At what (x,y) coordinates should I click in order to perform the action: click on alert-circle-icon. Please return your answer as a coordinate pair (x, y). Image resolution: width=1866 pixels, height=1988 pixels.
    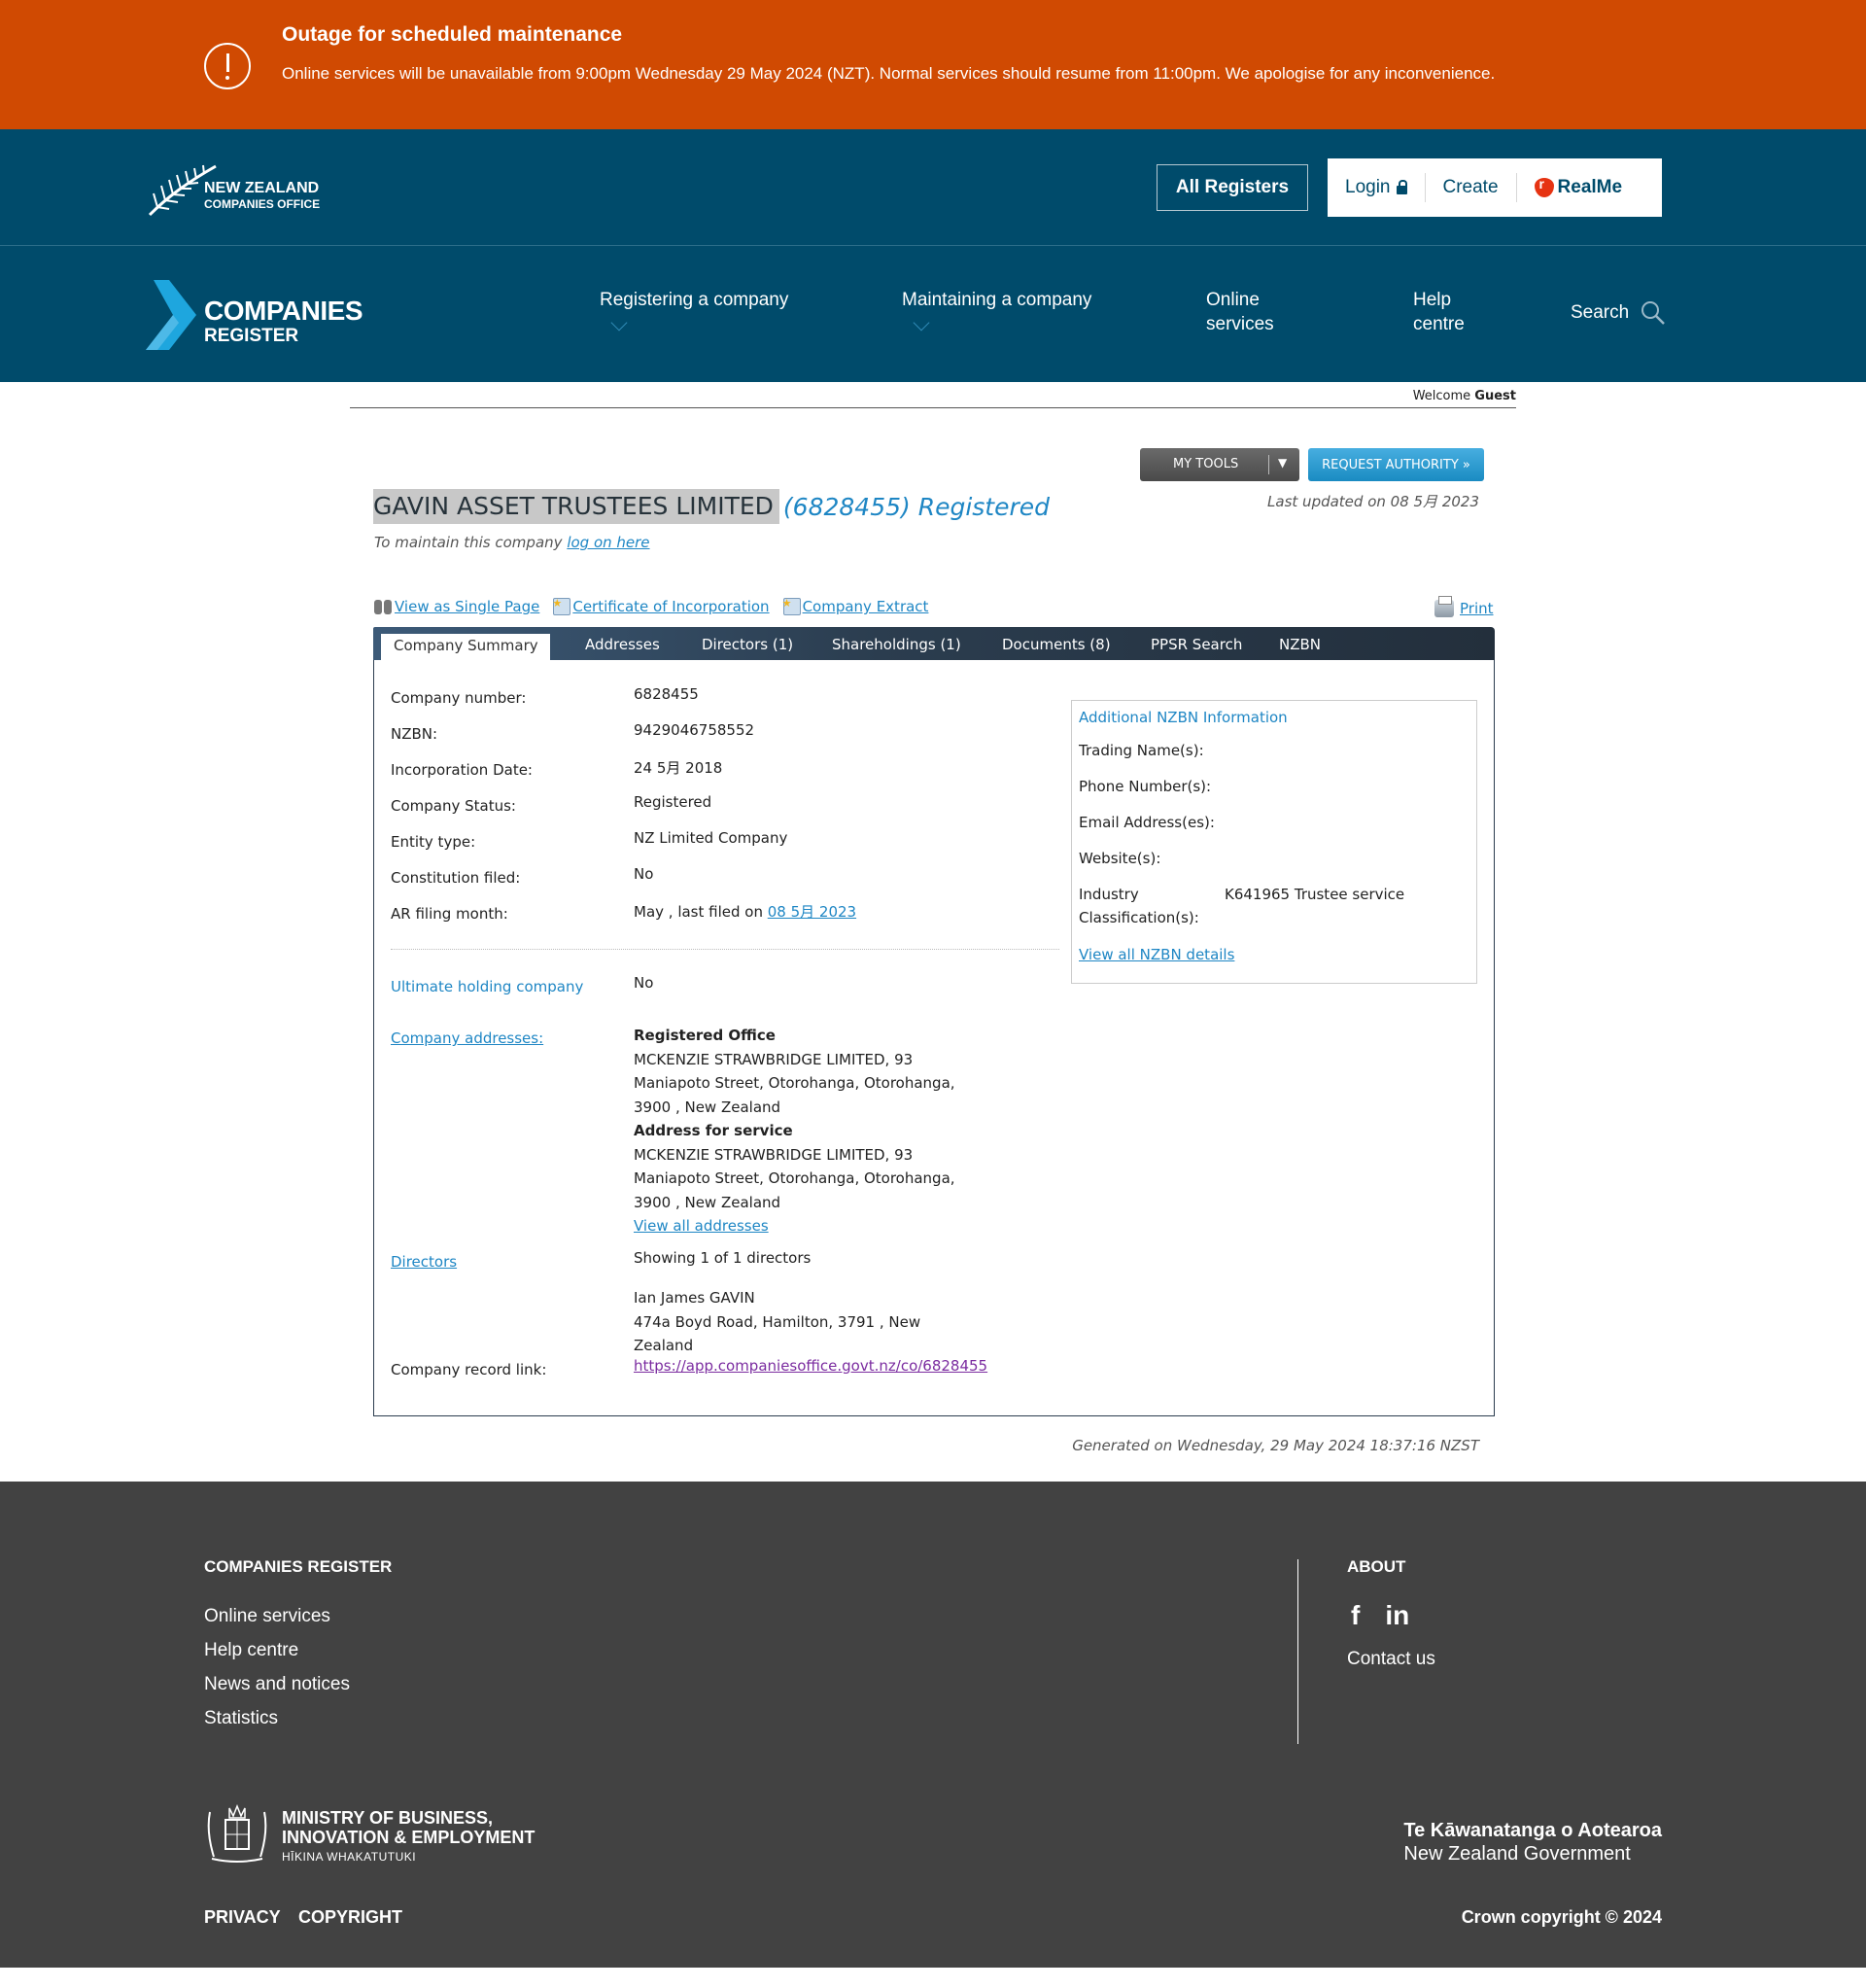
    Looking at the image, I should click on (227, 66).